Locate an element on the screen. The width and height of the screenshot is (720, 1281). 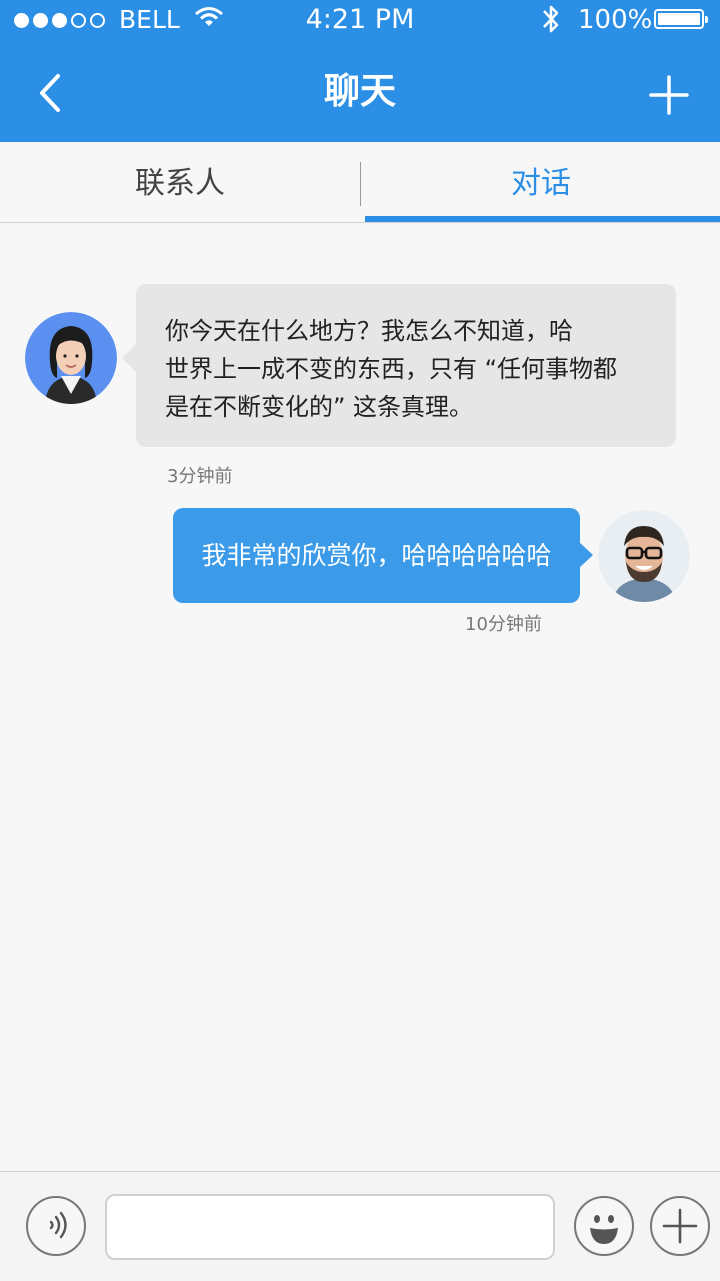
voice-icon is located at coordinates (58, 1225).